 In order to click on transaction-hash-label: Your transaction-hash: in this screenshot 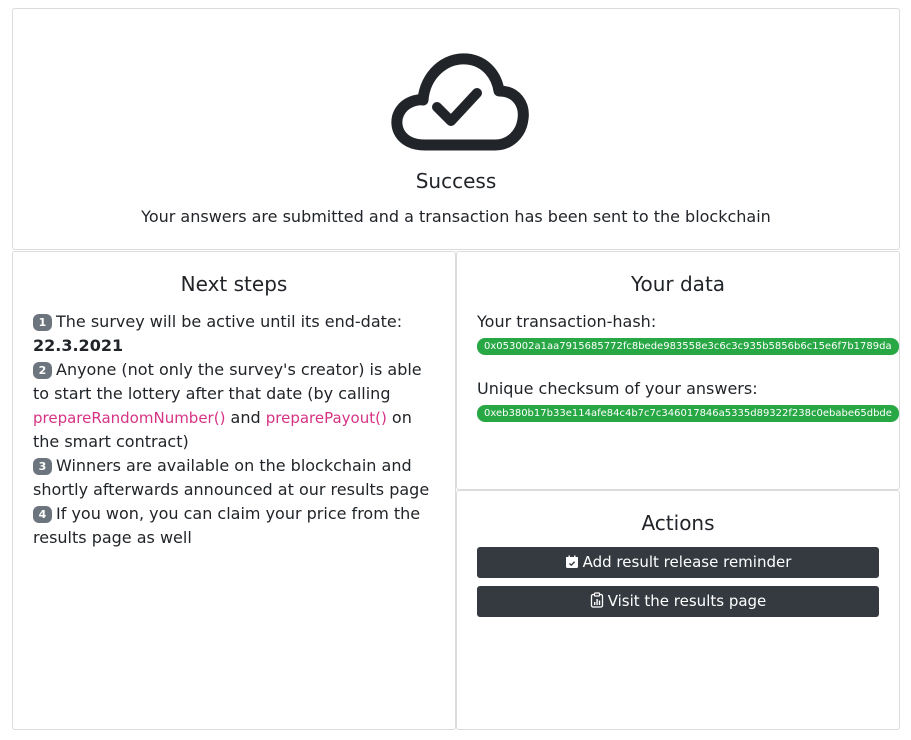, I will do `click(567, 321)`.